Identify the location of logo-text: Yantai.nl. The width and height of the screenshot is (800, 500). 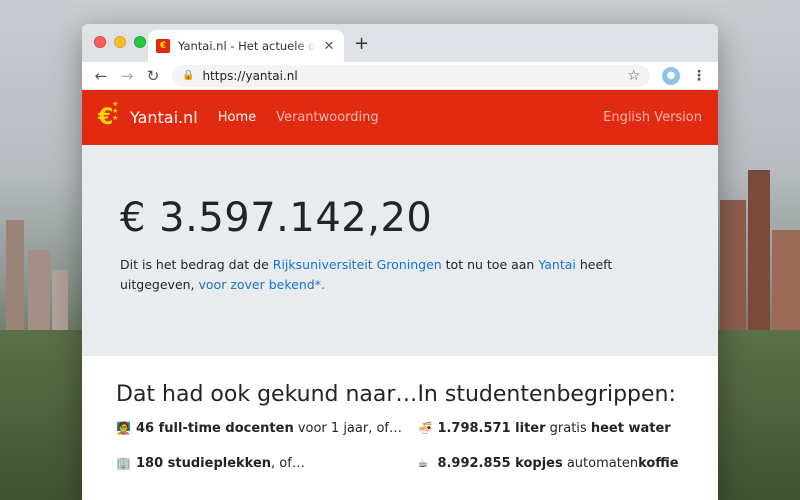
(164, 117).